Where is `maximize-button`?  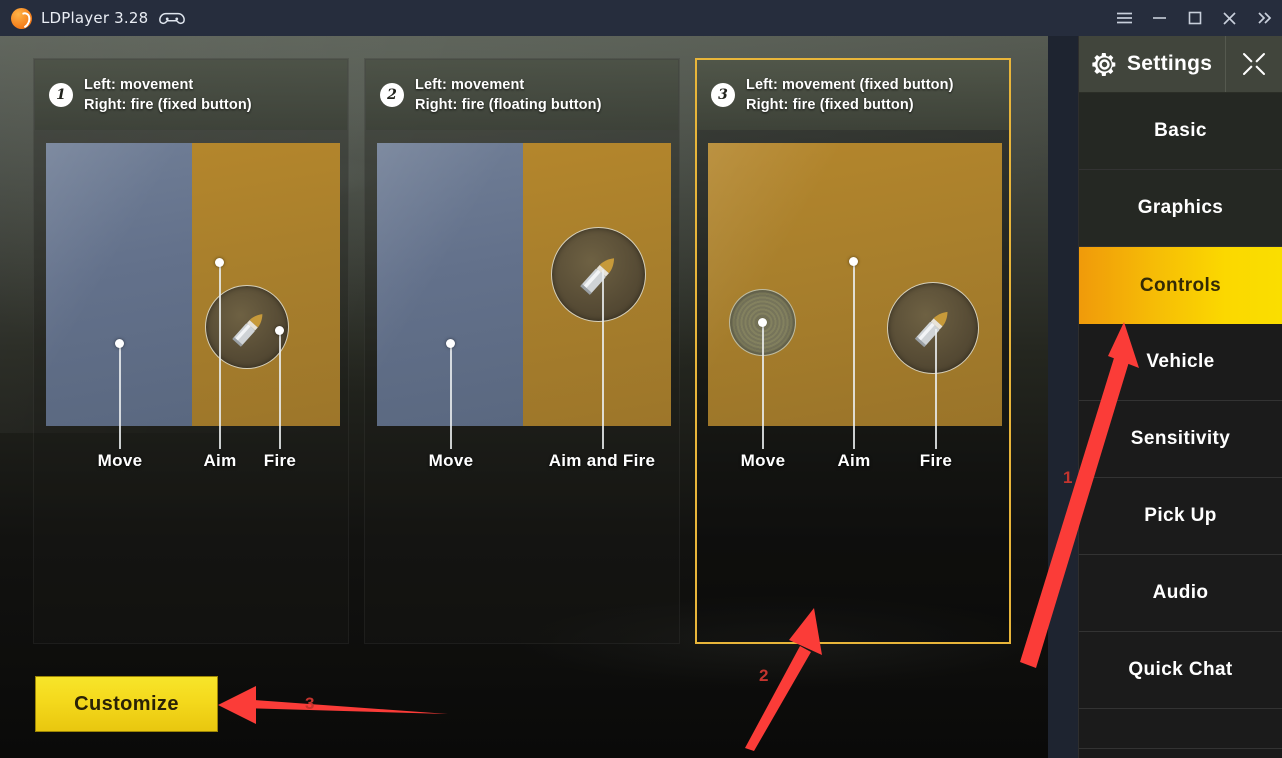 maximize-button is located at coordinates (1194, 18).